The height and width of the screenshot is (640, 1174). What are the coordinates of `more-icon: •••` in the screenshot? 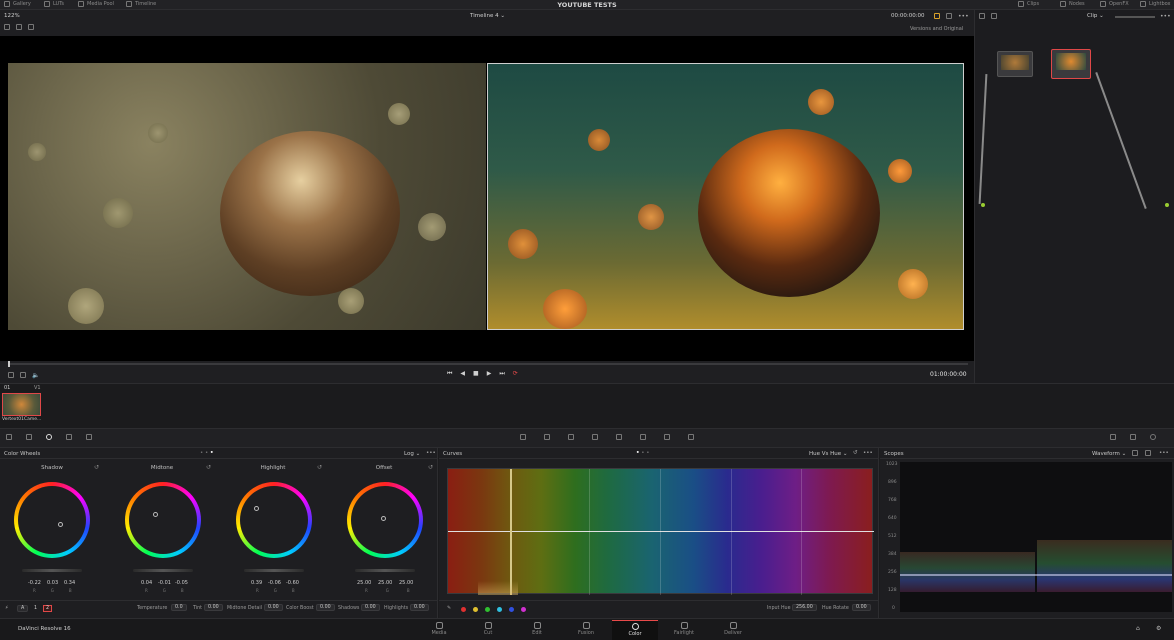 It's located at (963, 16).